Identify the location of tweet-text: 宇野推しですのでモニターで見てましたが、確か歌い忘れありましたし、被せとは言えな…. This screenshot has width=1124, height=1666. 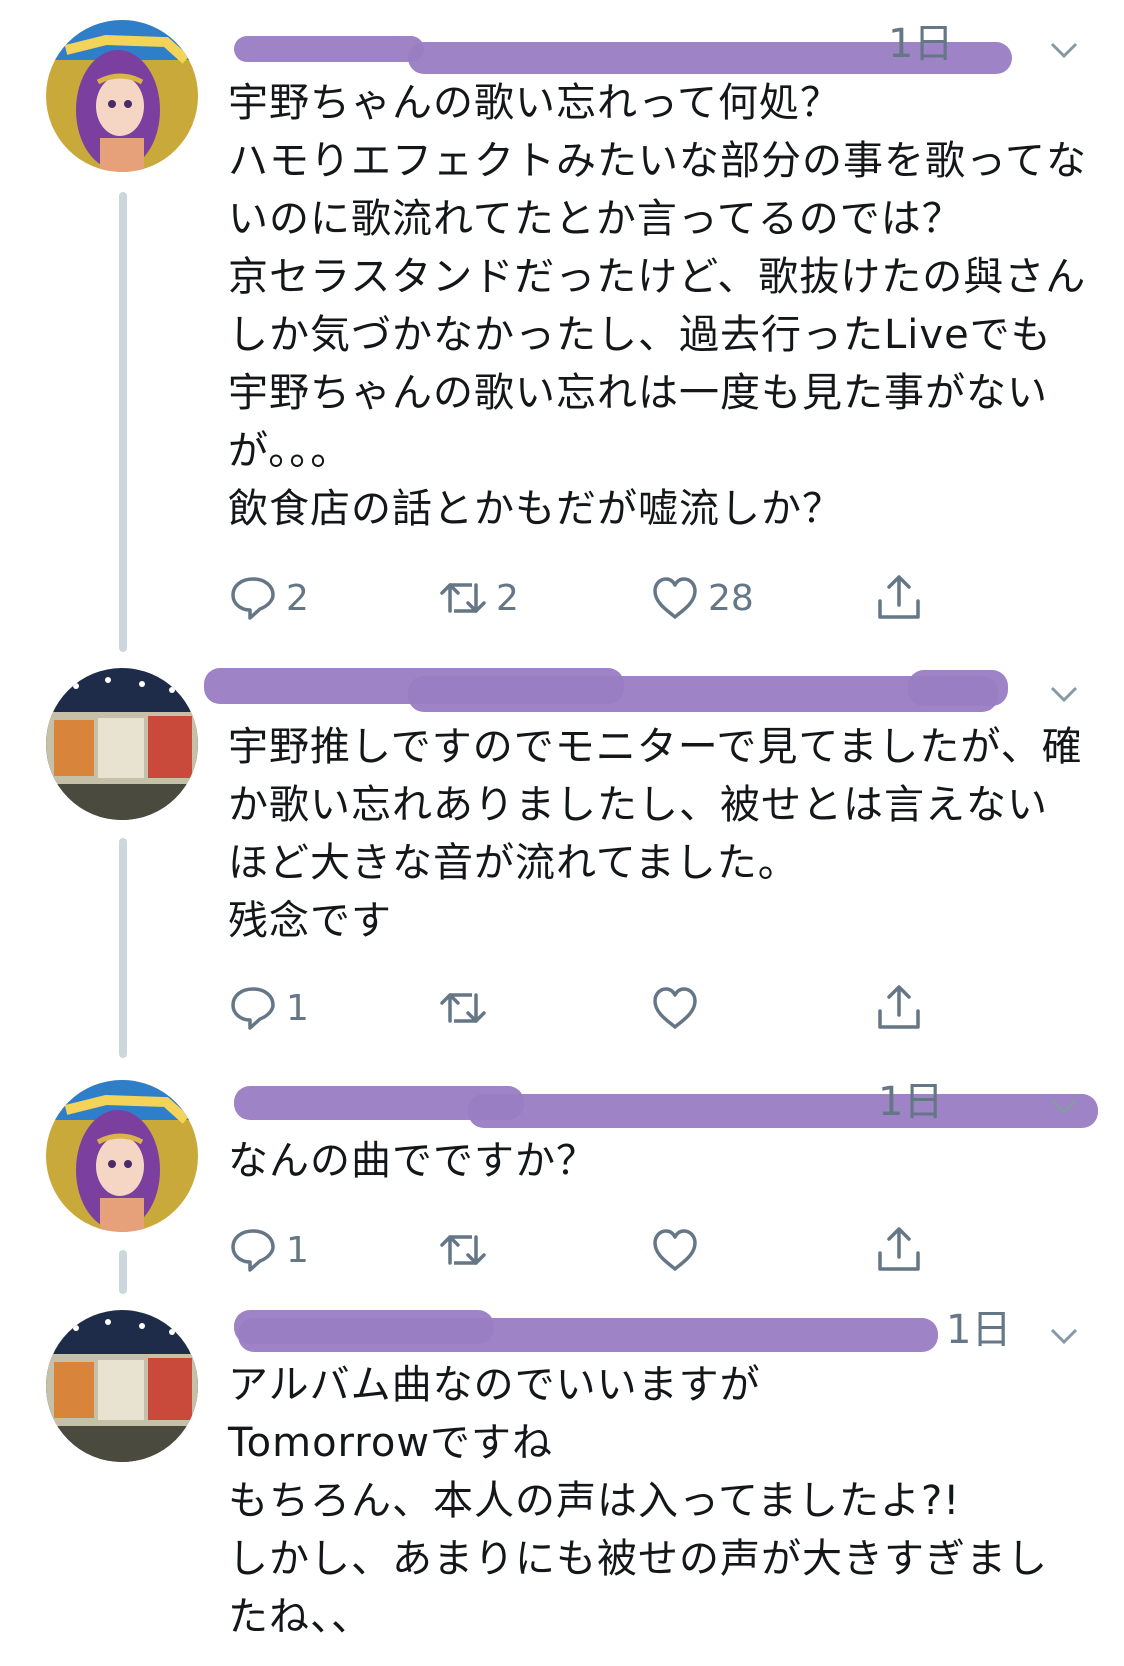
(655, 834).